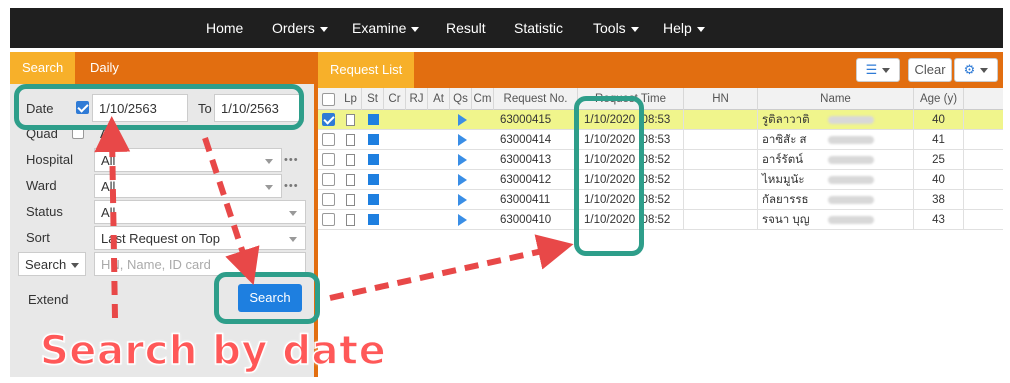 The image size is (1010, 383). Describe the element at coordinates (616, 28) in the screenshot. I see `nav-tools: Tools` at that location.